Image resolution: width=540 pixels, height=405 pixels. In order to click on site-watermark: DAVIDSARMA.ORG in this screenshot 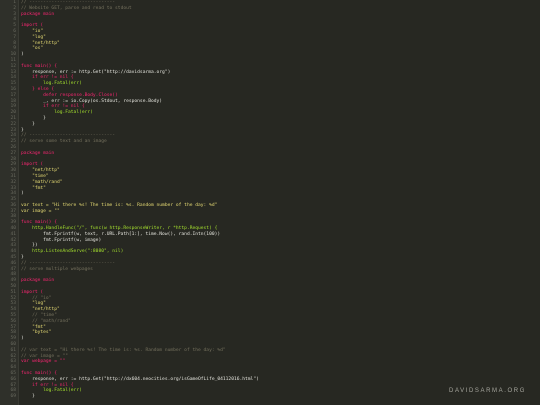, I will do `click(487, 391)`.